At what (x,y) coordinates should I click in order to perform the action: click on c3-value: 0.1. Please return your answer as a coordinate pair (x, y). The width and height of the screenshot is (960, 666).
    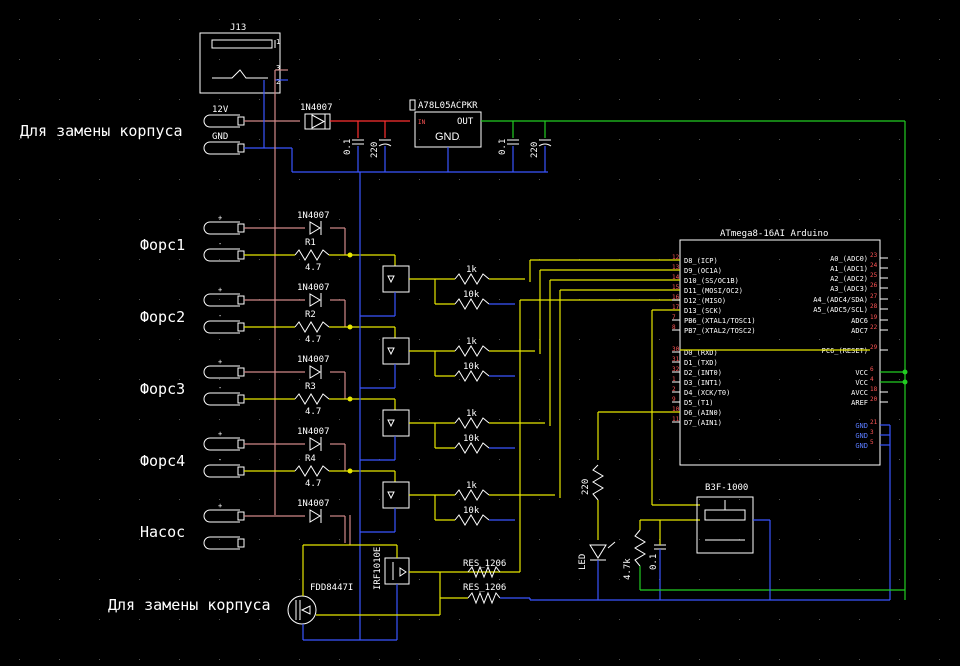
    Looking at the image, I should click on (503, 147).